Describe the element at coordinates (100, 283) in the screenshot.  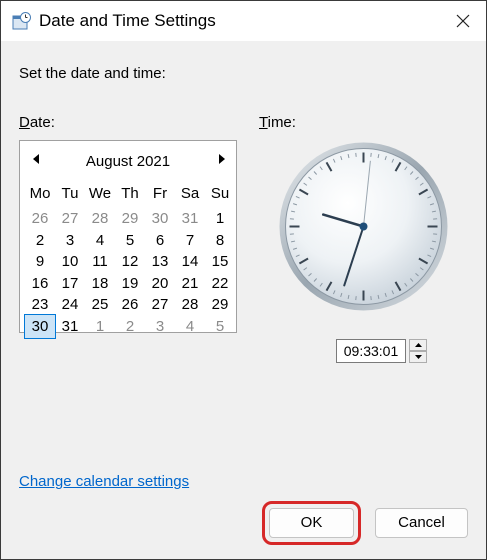
I see `calendar-day: 18` at that location.